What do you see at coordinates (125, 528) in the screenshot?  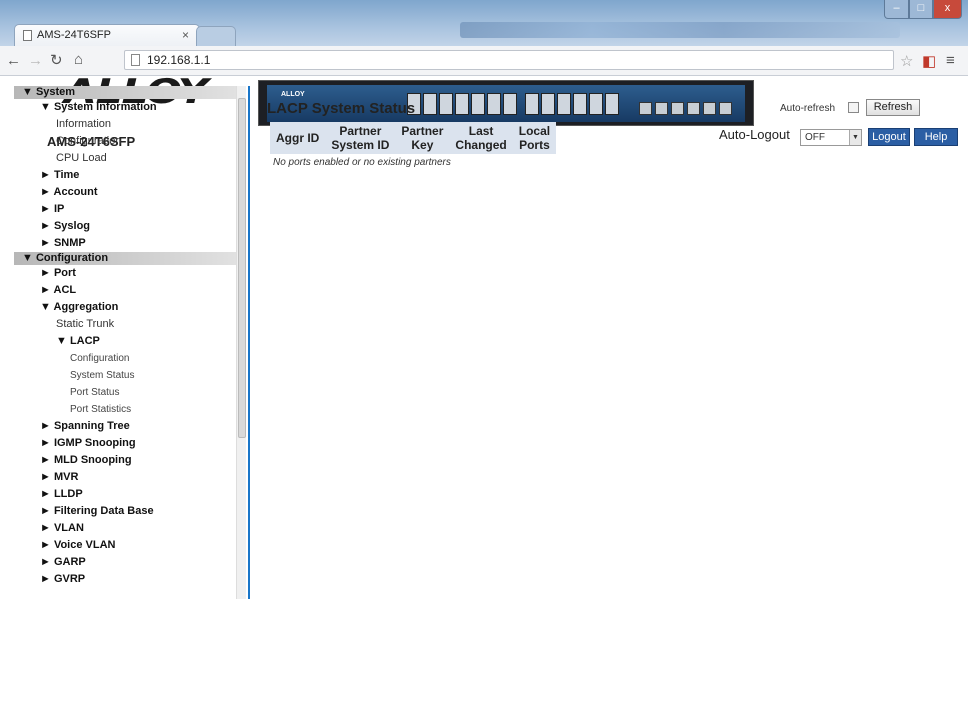 I see `menu-vlan: ► VLAN` at bounding box center [125, 528].